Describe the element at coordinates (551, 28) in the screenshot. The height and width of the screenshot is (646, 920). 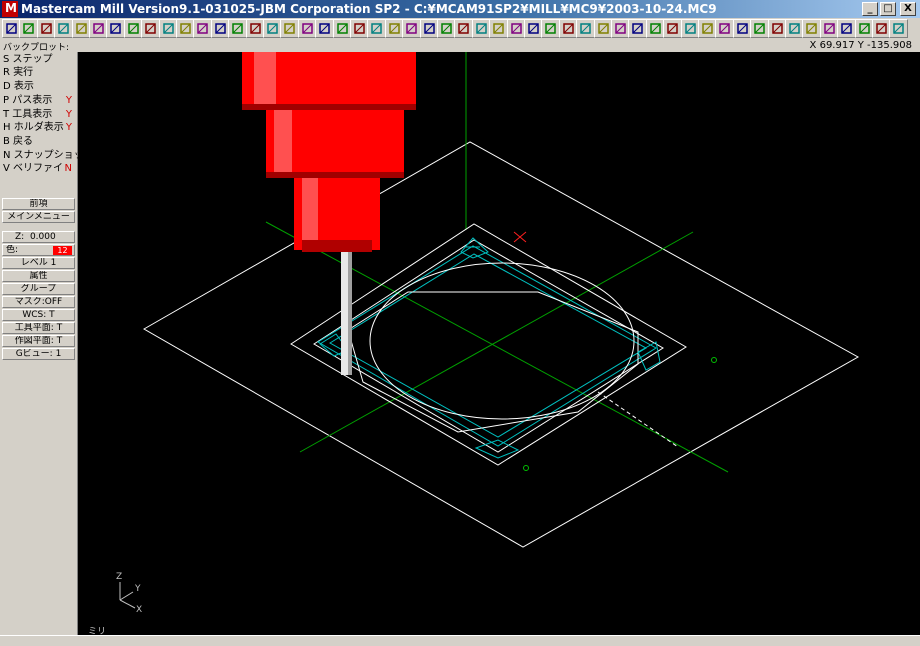
I see `point-icon` at that location.